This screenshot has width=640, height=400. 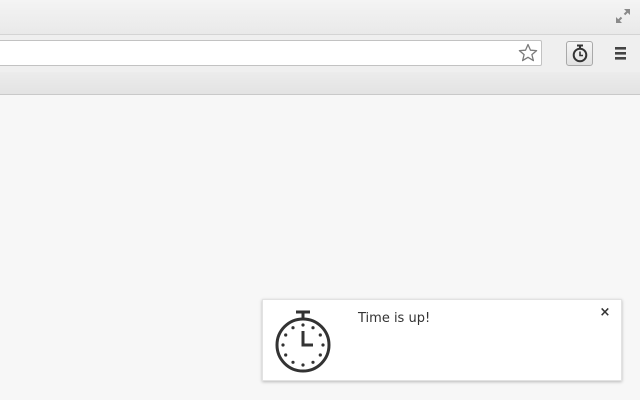 I want to click on browser-toolbar, so click(x=320, y=53).